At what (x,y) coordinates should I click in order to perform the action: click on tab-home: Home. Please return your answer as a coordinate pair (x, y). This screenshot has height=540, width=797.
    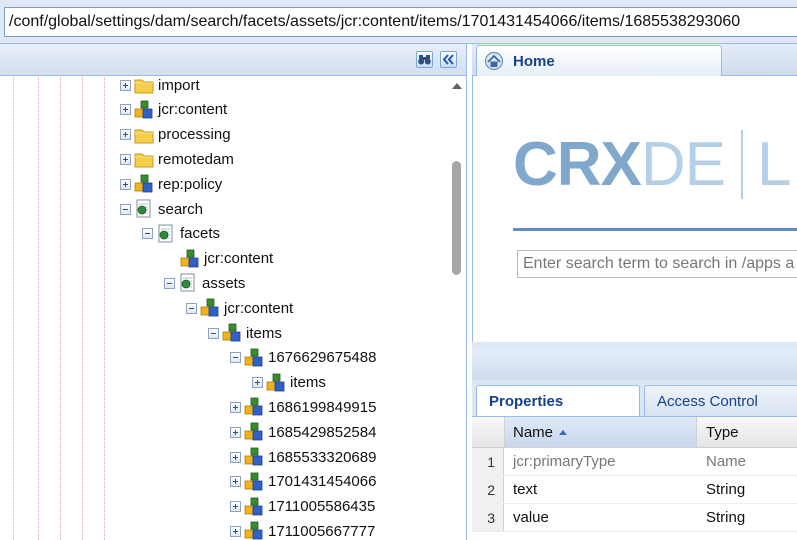
    Looking at the image, I should click on (599, 60).